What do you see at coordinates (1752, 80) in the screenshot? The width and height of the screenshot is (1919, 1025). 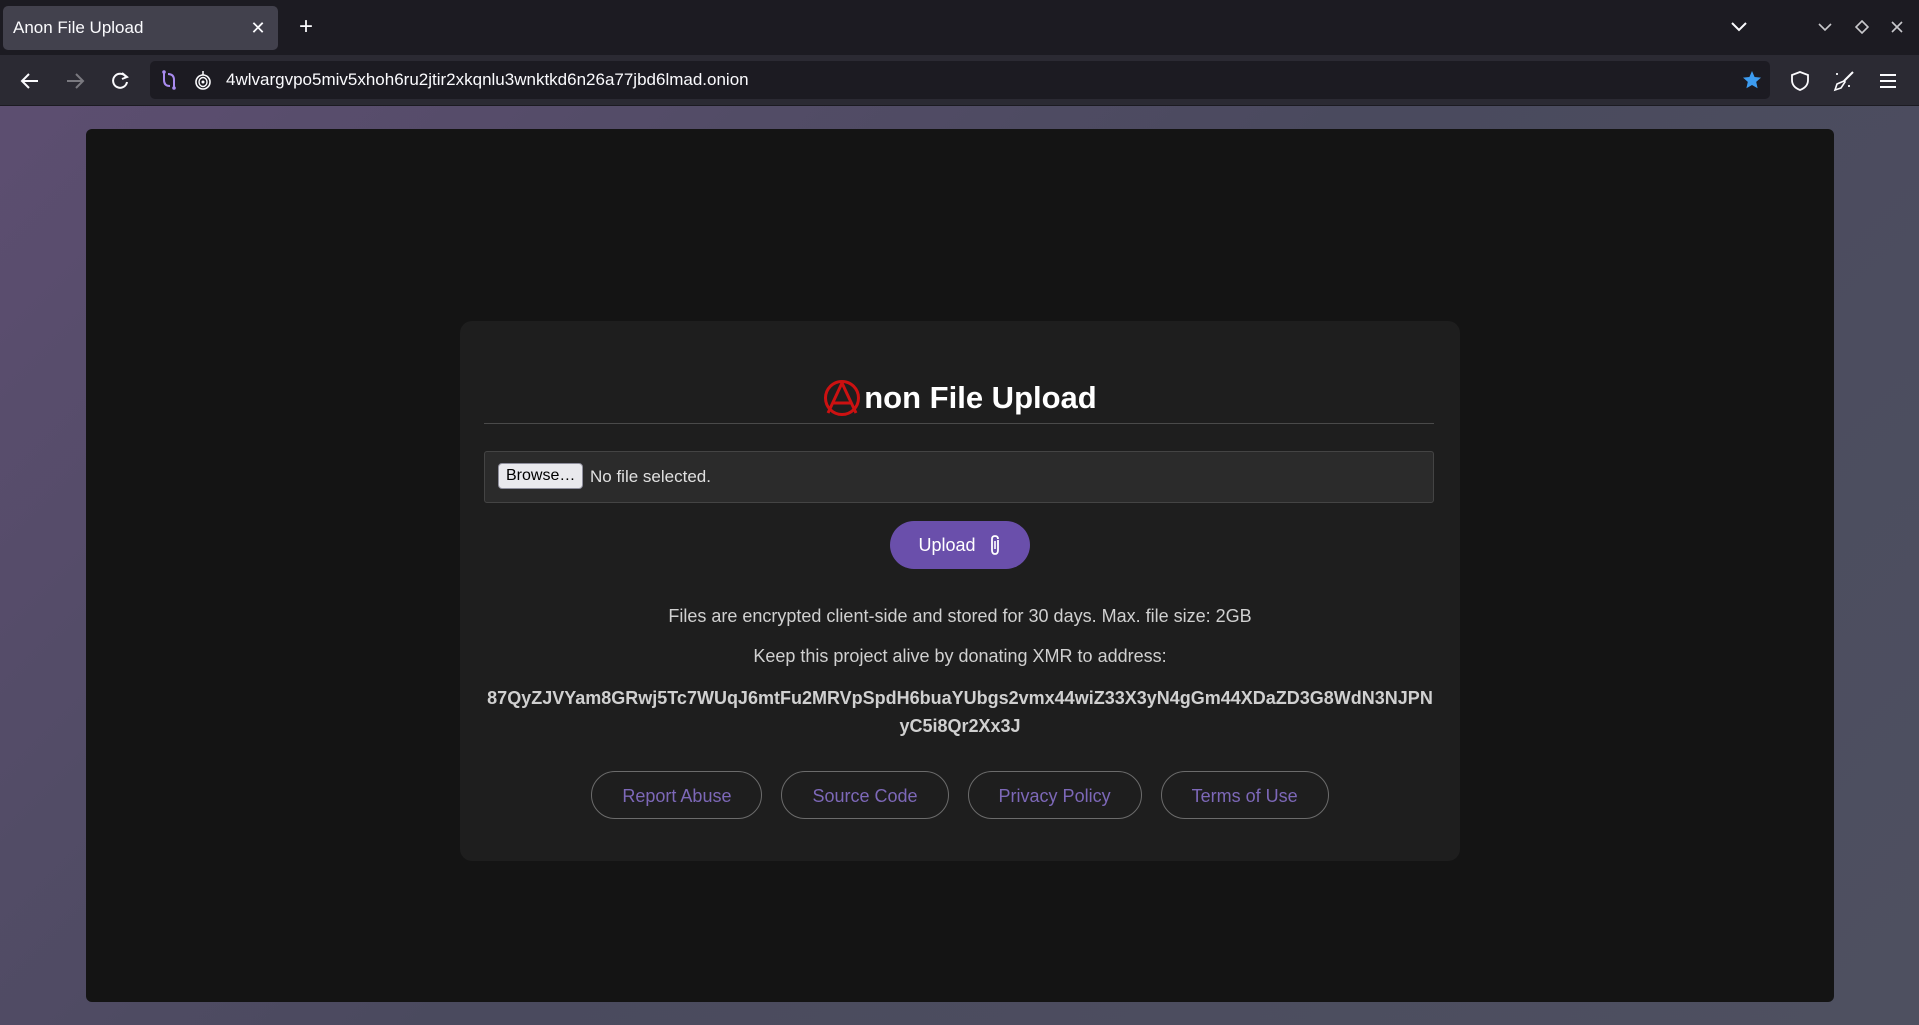 I see `bookmark-star-icon` at bounding box center [1752, 80].